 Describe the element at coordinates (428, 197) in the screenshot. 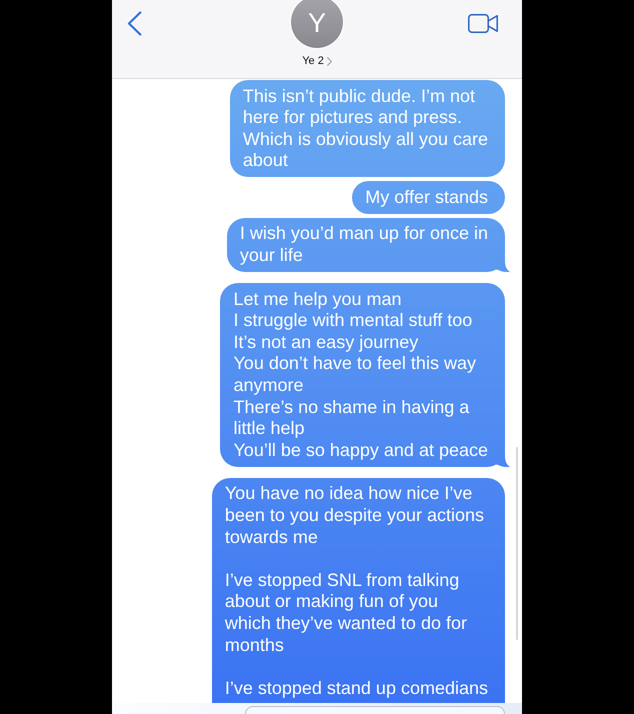

I see `message-bubble: My offer stands` at that location.